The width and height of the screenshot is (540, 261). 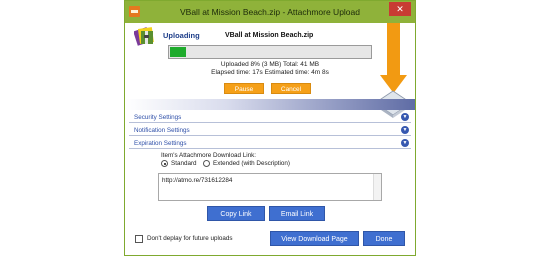 What do you see at coordinates (297, 213) in the screenshot?
I see `email-link-button: Email Link` at bounding box center [297, 213].